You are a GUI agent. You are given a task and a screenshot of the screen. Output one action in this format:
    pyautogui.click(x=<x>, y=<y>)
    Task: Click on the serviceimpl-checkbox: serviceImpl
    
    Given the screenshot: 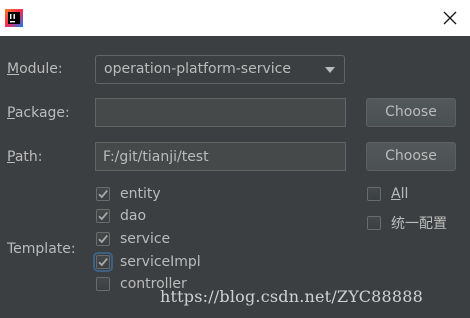 What is the action you would take?
    pyautogui.click(x=147, y=262)
    